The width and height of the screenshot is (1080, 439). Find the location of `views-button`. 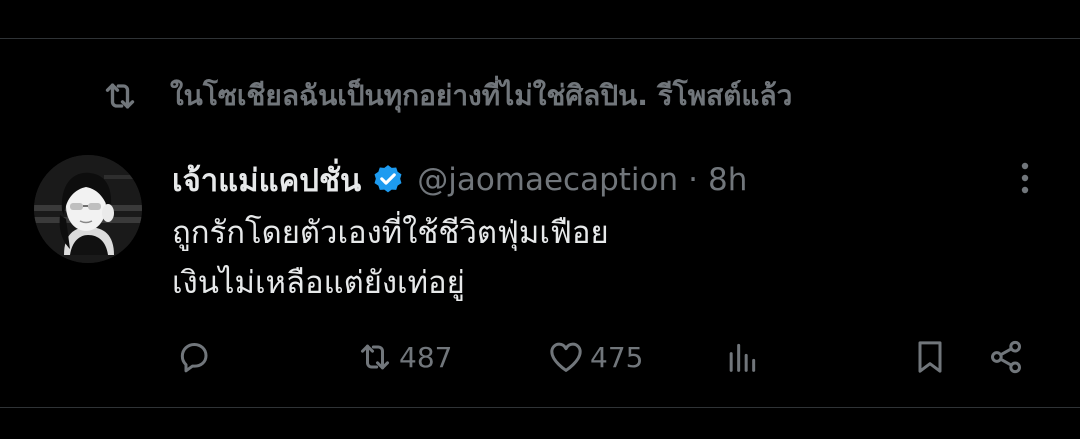

views-button is located at coordinates (742, 357).